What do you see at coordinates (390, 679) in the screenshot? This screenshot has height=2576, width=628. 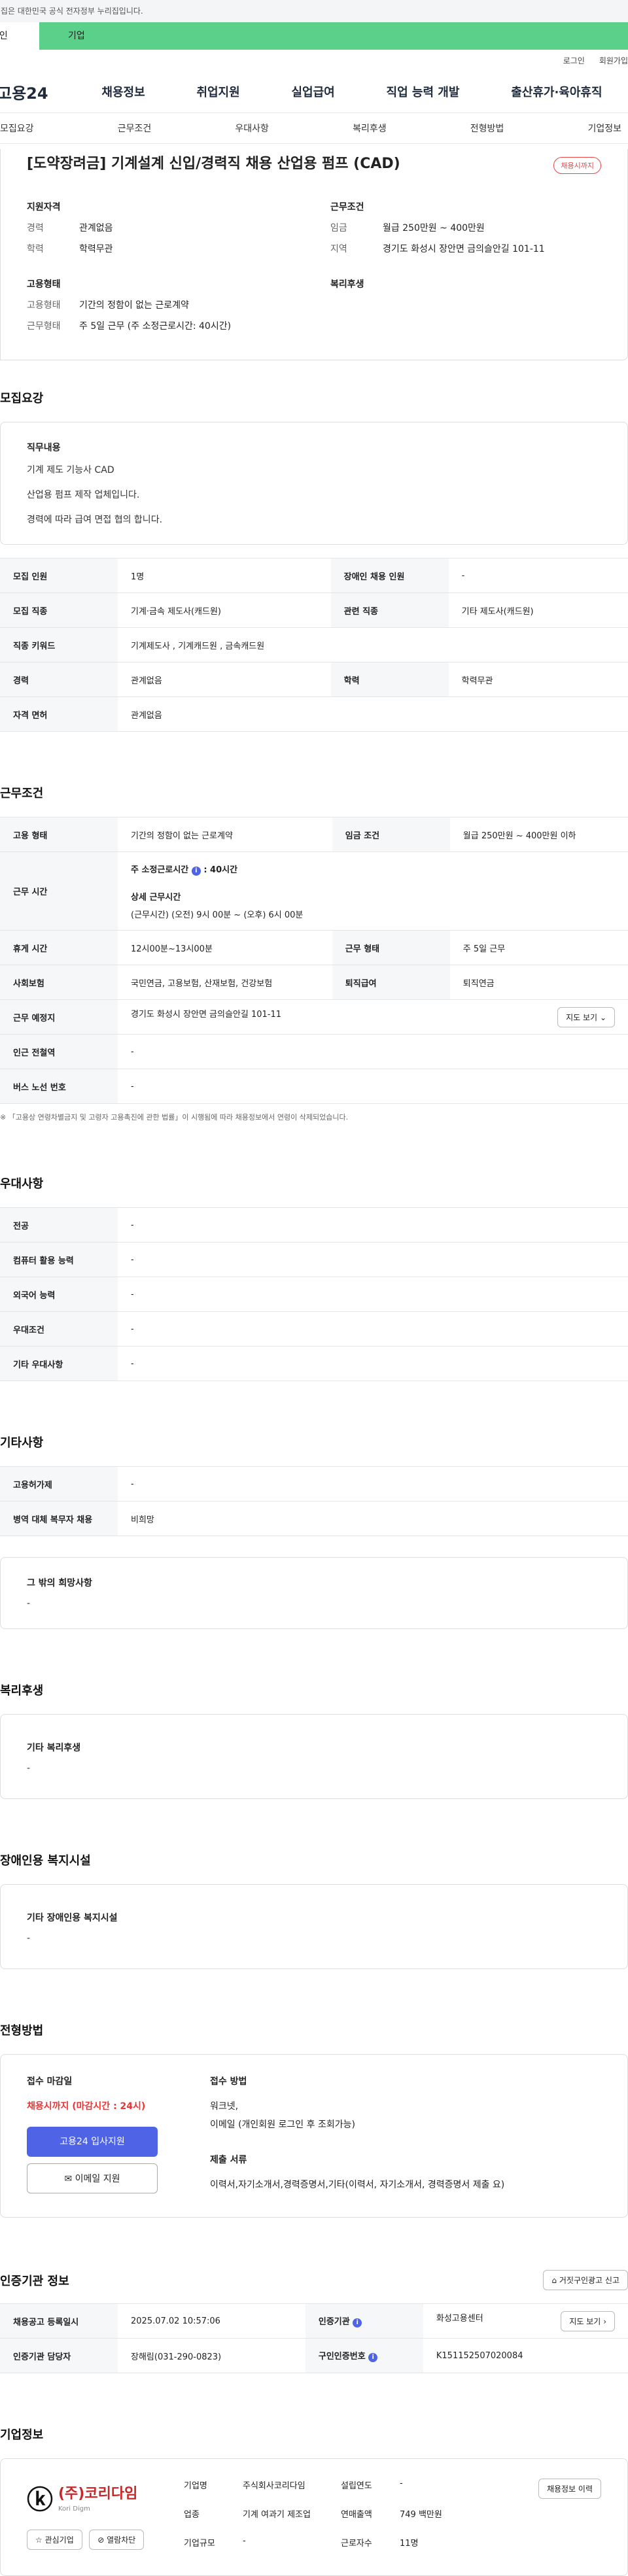 I see `cell: 학력` at bounding box center [390, 679].